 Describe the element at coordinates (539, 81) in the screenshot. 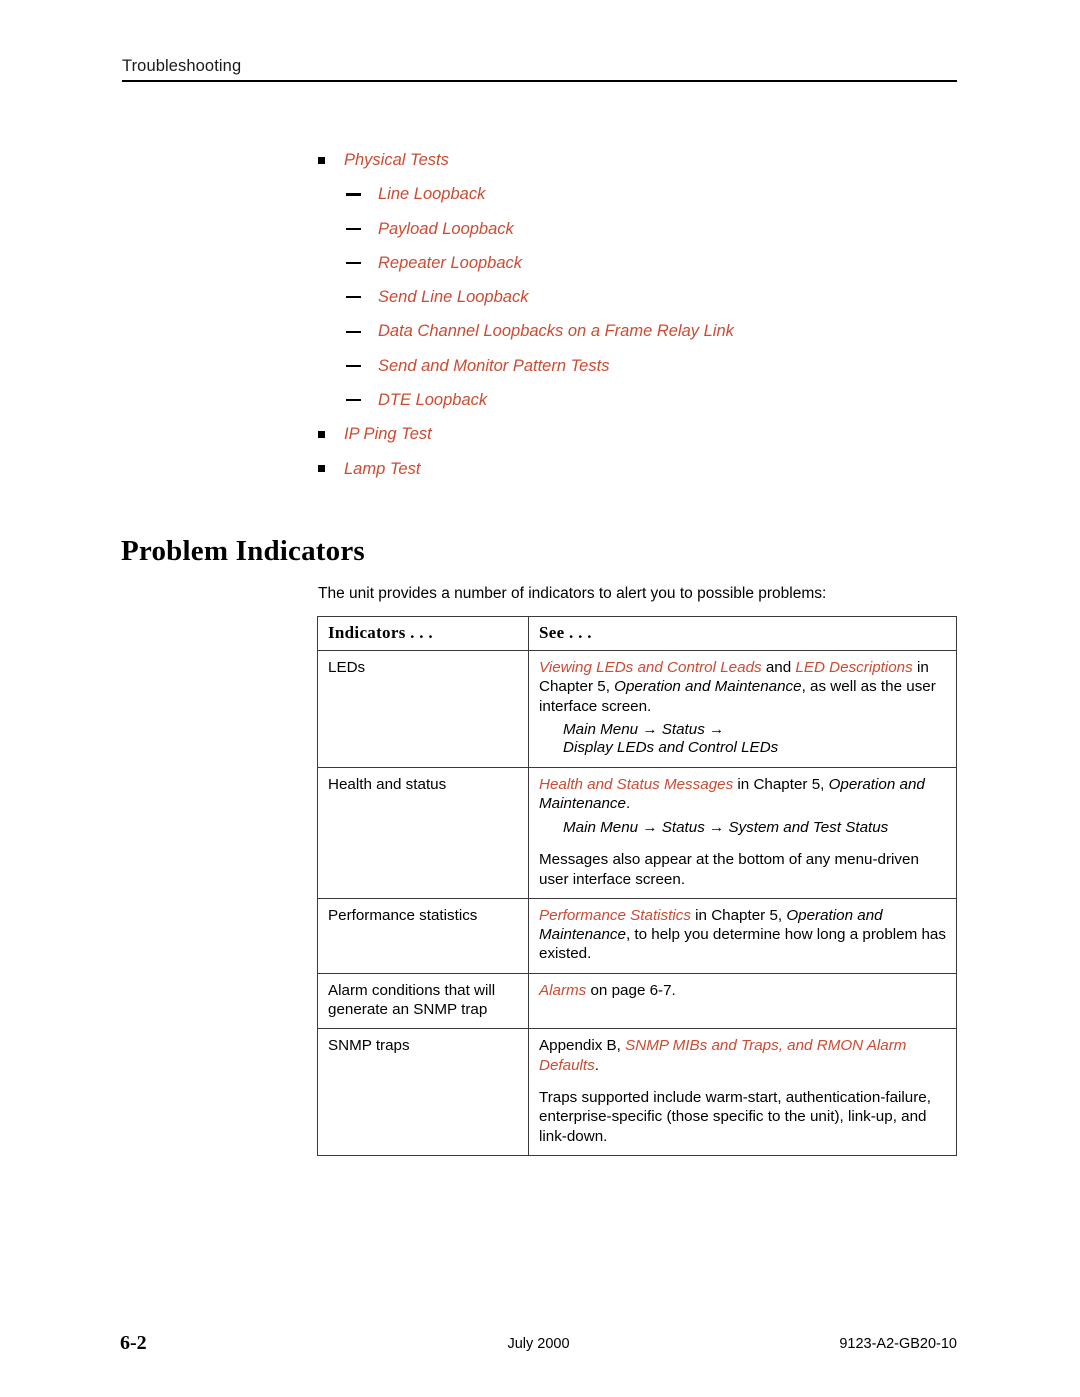

I see `running-header-rule` at that location.